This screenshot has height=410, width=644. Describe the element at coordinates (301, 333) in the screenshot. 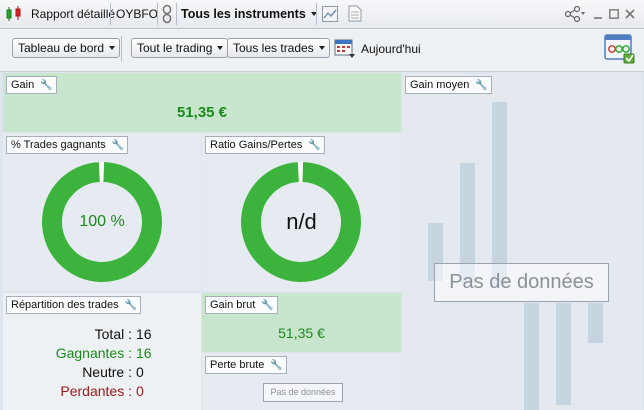

I see `gross-gain-value: 51,35 €` at that location.